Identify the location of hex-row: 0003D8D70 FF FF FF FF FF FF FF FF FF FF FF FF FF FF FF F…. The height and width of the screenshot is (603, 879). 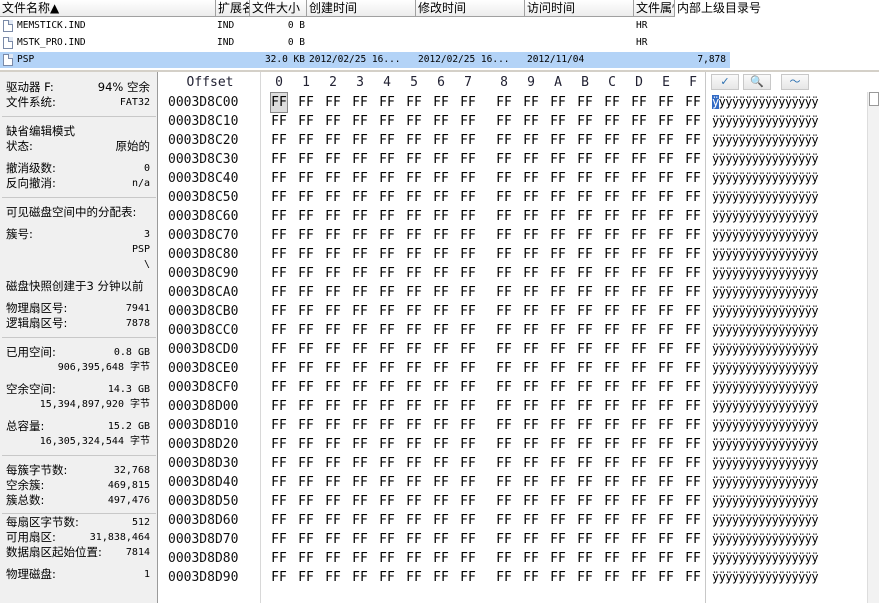
(515, 539).